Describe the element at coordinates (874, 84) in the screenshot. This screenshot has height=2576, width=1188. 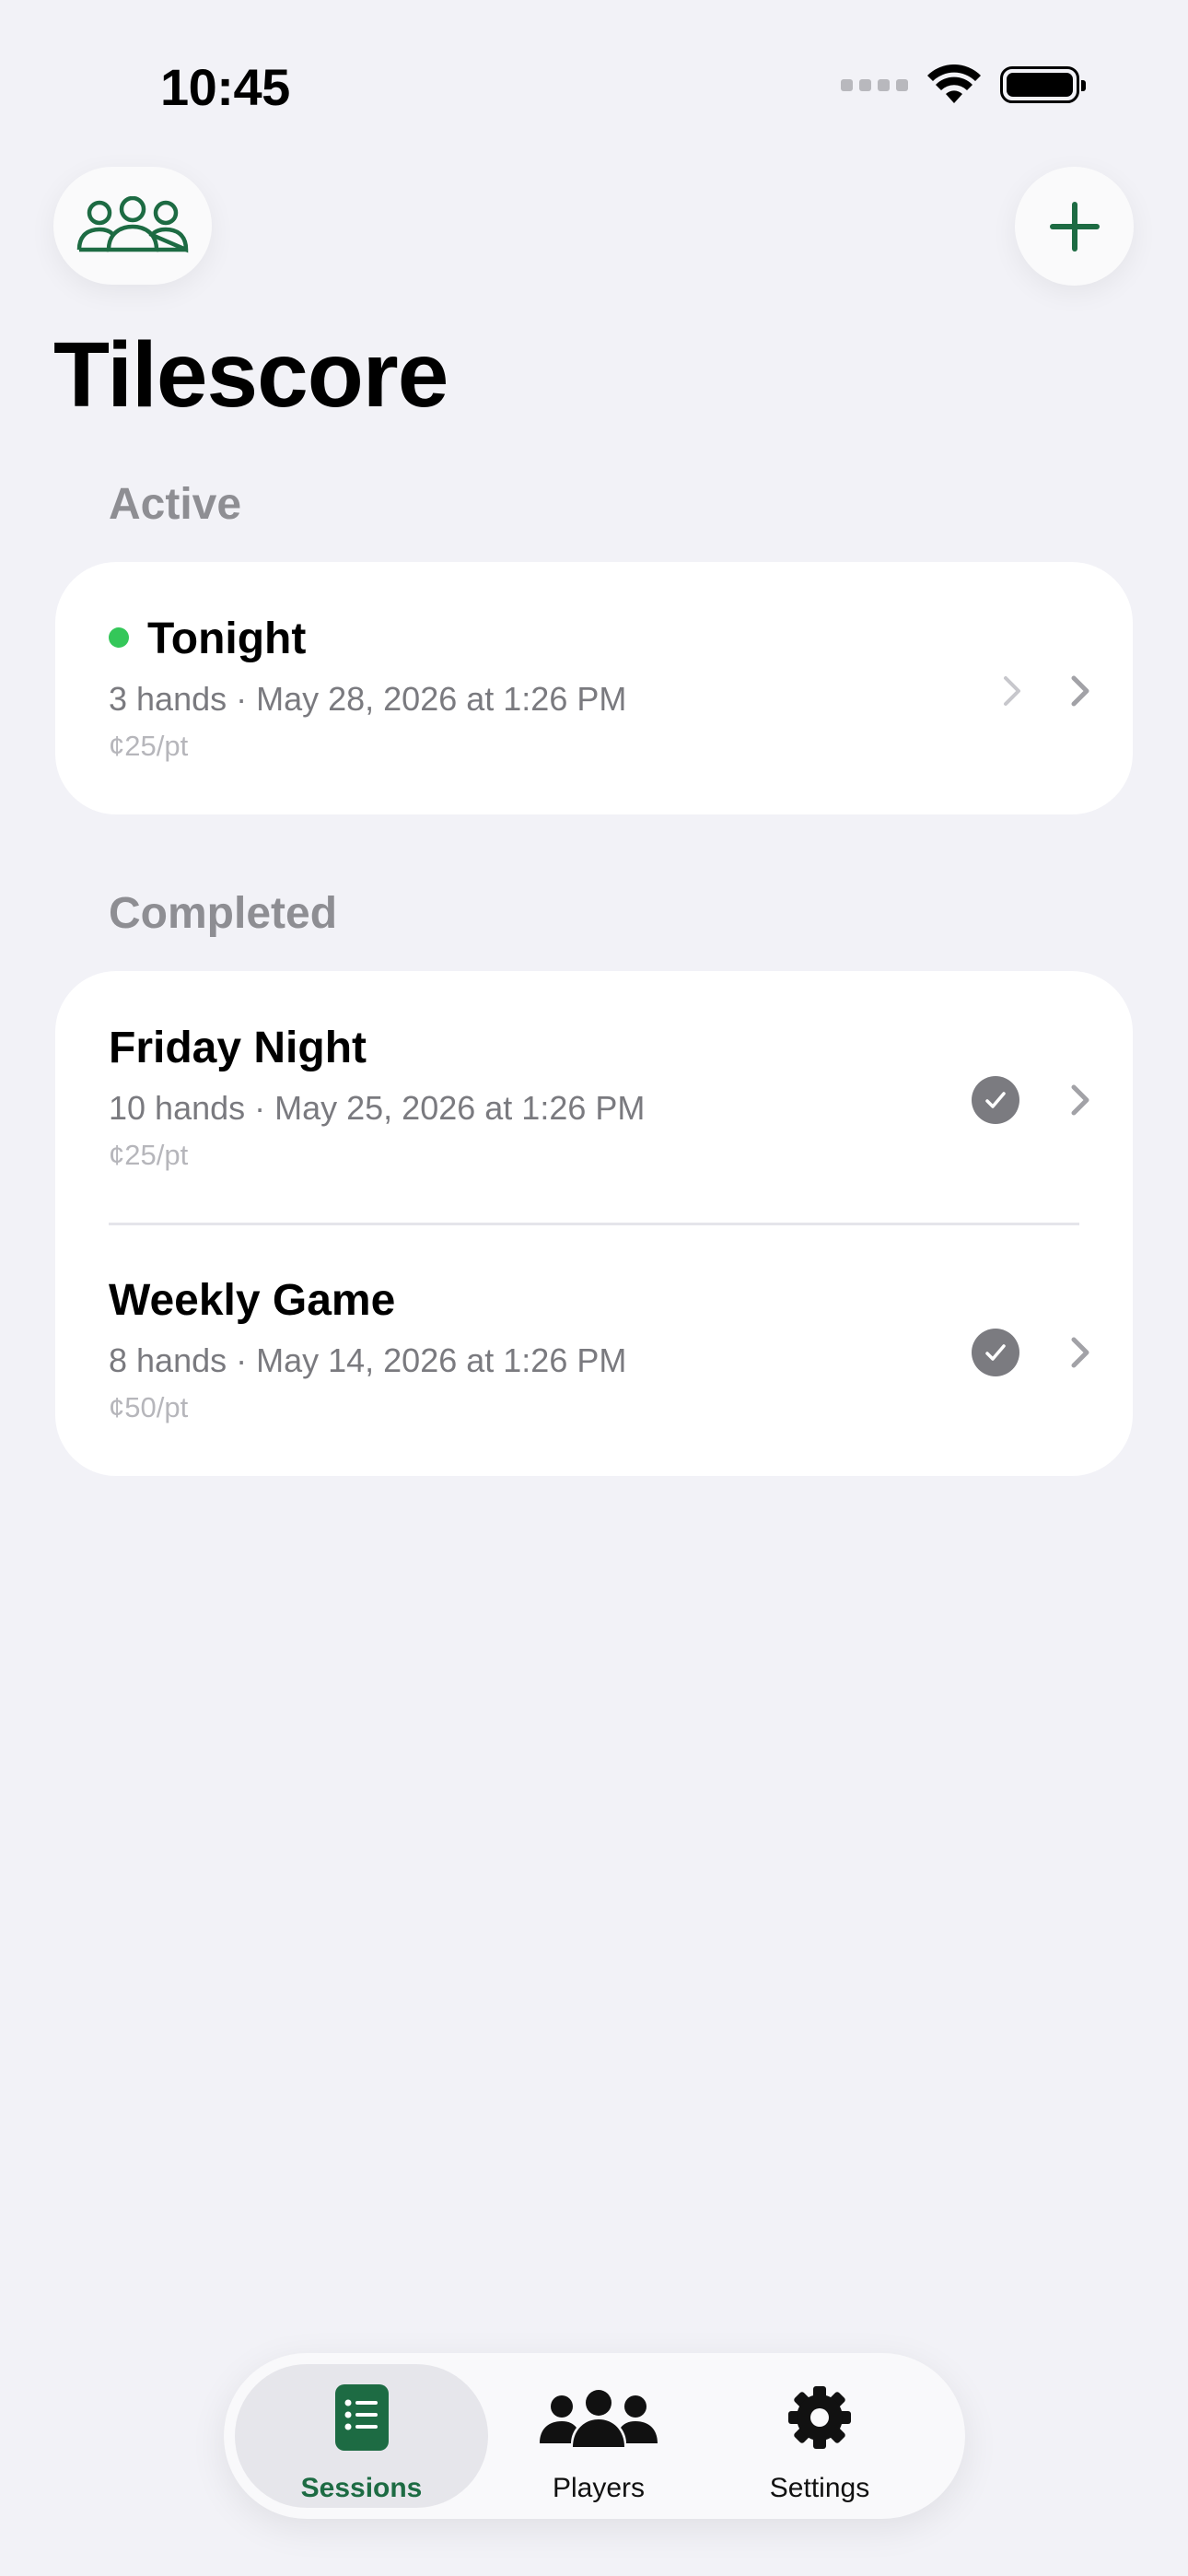
I see `cellular-signal-icon` at that location.